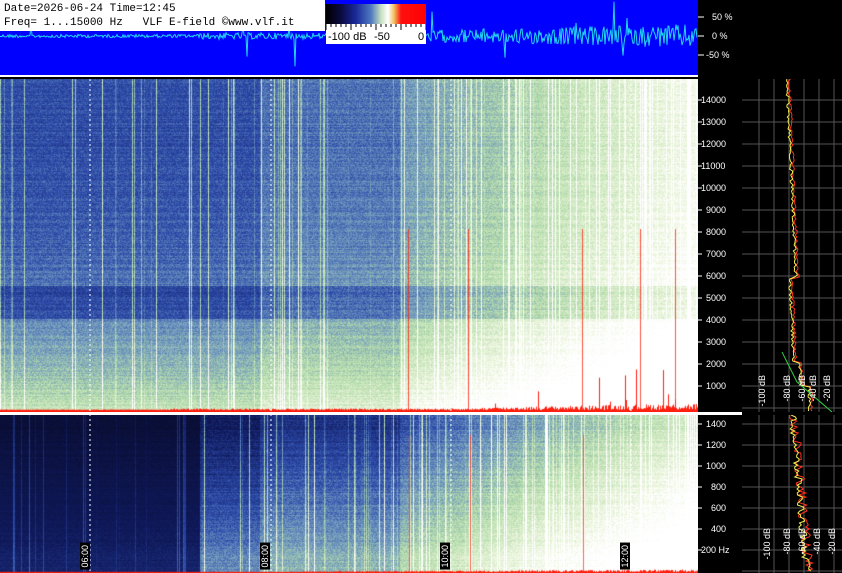 The image size is (842, 573). What do you see at coordinates (716, 466) in the screenshot?
I see `lower-tick-1000: 1000` at bounding box center [716, 466].